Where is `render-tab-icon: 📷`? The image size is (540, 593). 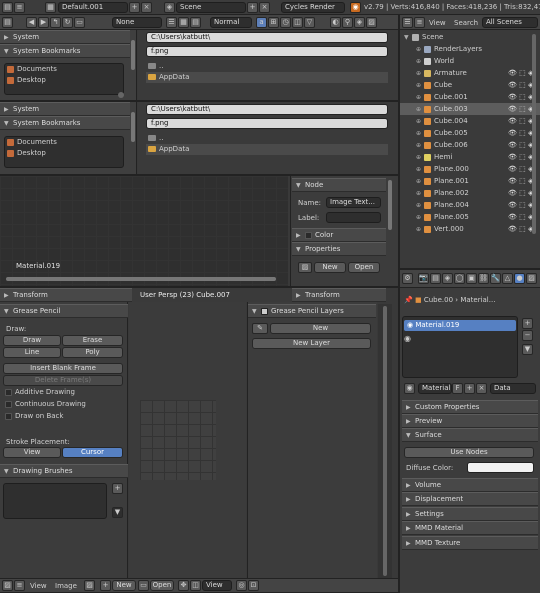 render-tab-icon: 📷 is located at coordinates (423, 278).